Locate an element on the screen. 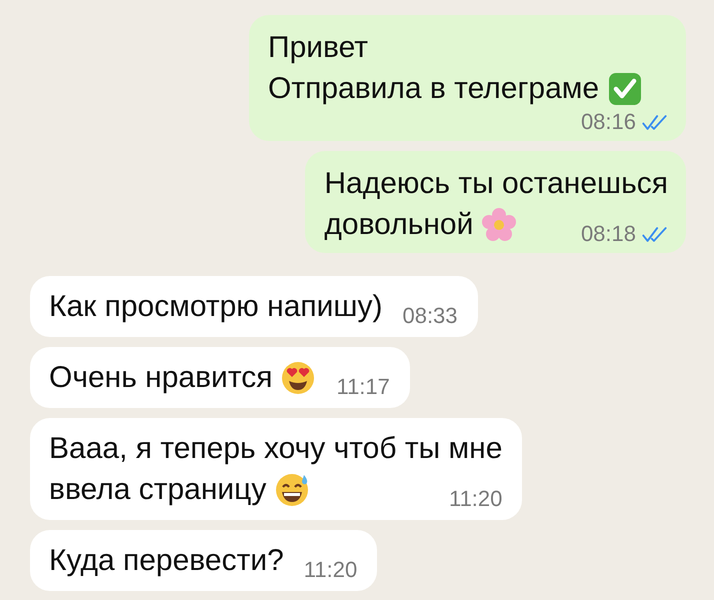 The height and width of the screenshot is (600, 714). message-text: Как просмотрю напишу) is located at coordinates (215, 307).